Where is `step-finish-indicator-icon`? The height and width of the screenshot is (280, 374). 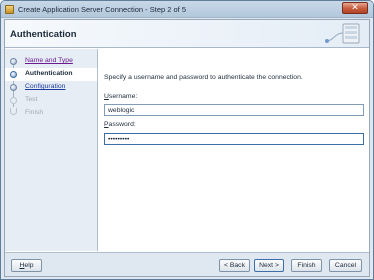
step-finish-indicator-icon is located at coordinates (13, 111).